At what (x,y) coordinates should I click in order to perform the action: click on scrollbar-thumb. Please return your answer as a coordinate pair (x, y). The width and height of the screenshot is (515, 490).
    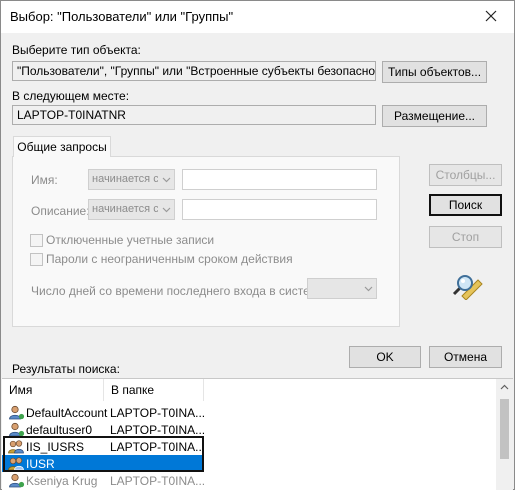
    Looking at the image, I should click on (504, 429).